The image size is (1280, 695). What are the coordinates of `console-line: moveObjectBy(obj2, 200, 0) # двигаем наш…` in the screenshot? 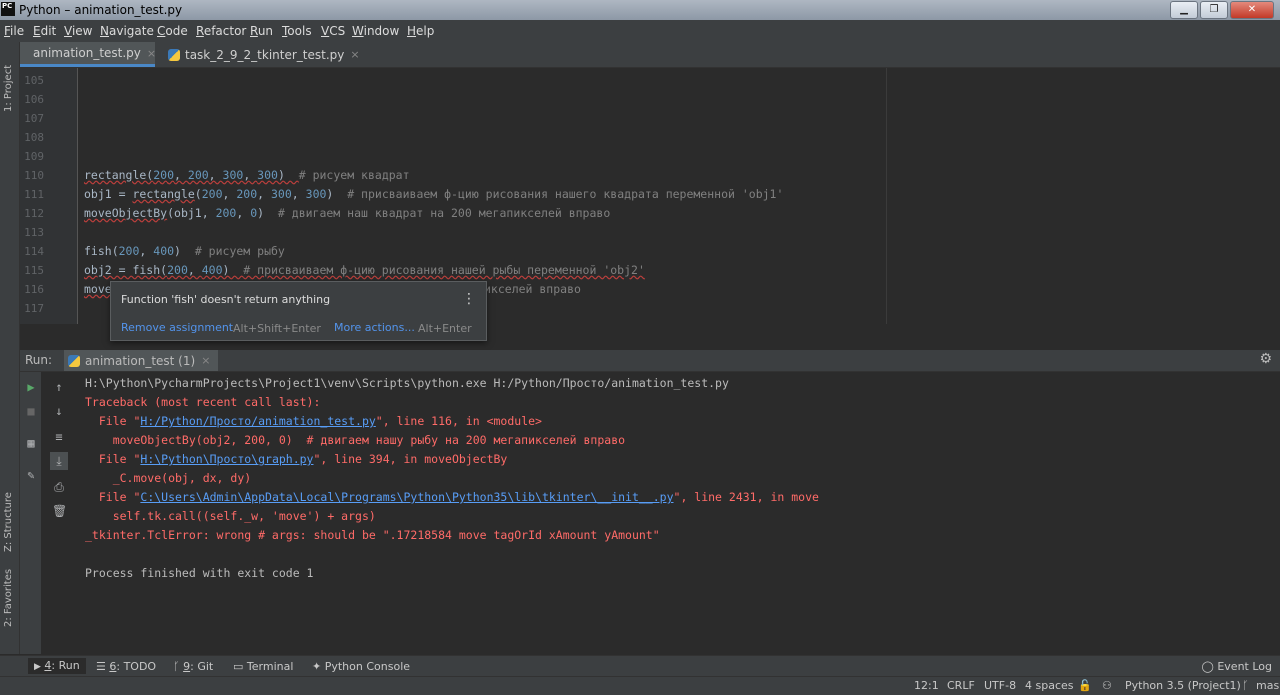 It's located at (355, 440).